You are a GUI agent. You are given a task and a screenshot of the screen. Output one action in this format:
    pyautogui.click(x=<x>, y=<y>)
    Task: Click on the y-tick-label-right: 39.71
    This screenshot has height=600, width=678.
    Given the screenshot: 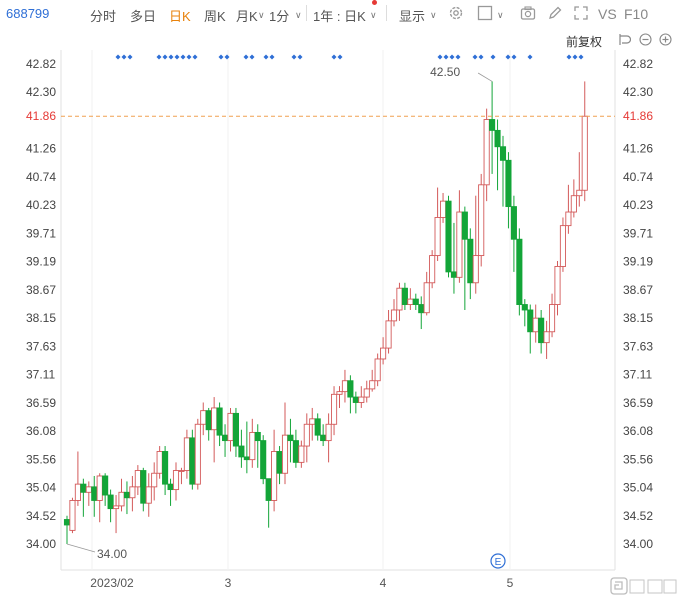 What is the action you would take?
    pyautogui.click(x=638, y=233)
    